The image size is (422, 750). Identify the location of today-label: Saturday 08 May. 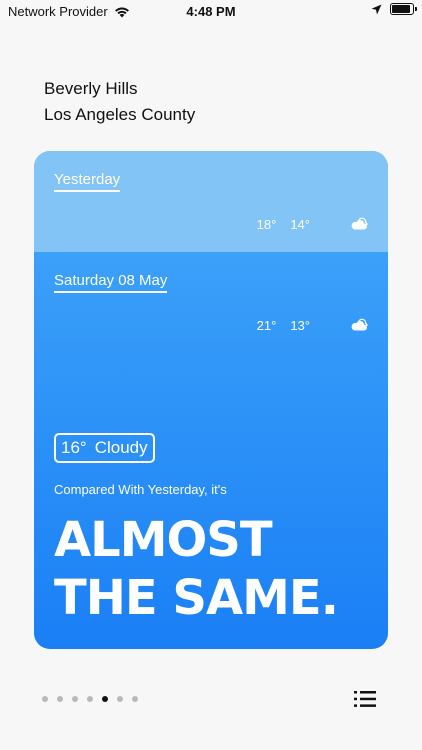
(111, 282).